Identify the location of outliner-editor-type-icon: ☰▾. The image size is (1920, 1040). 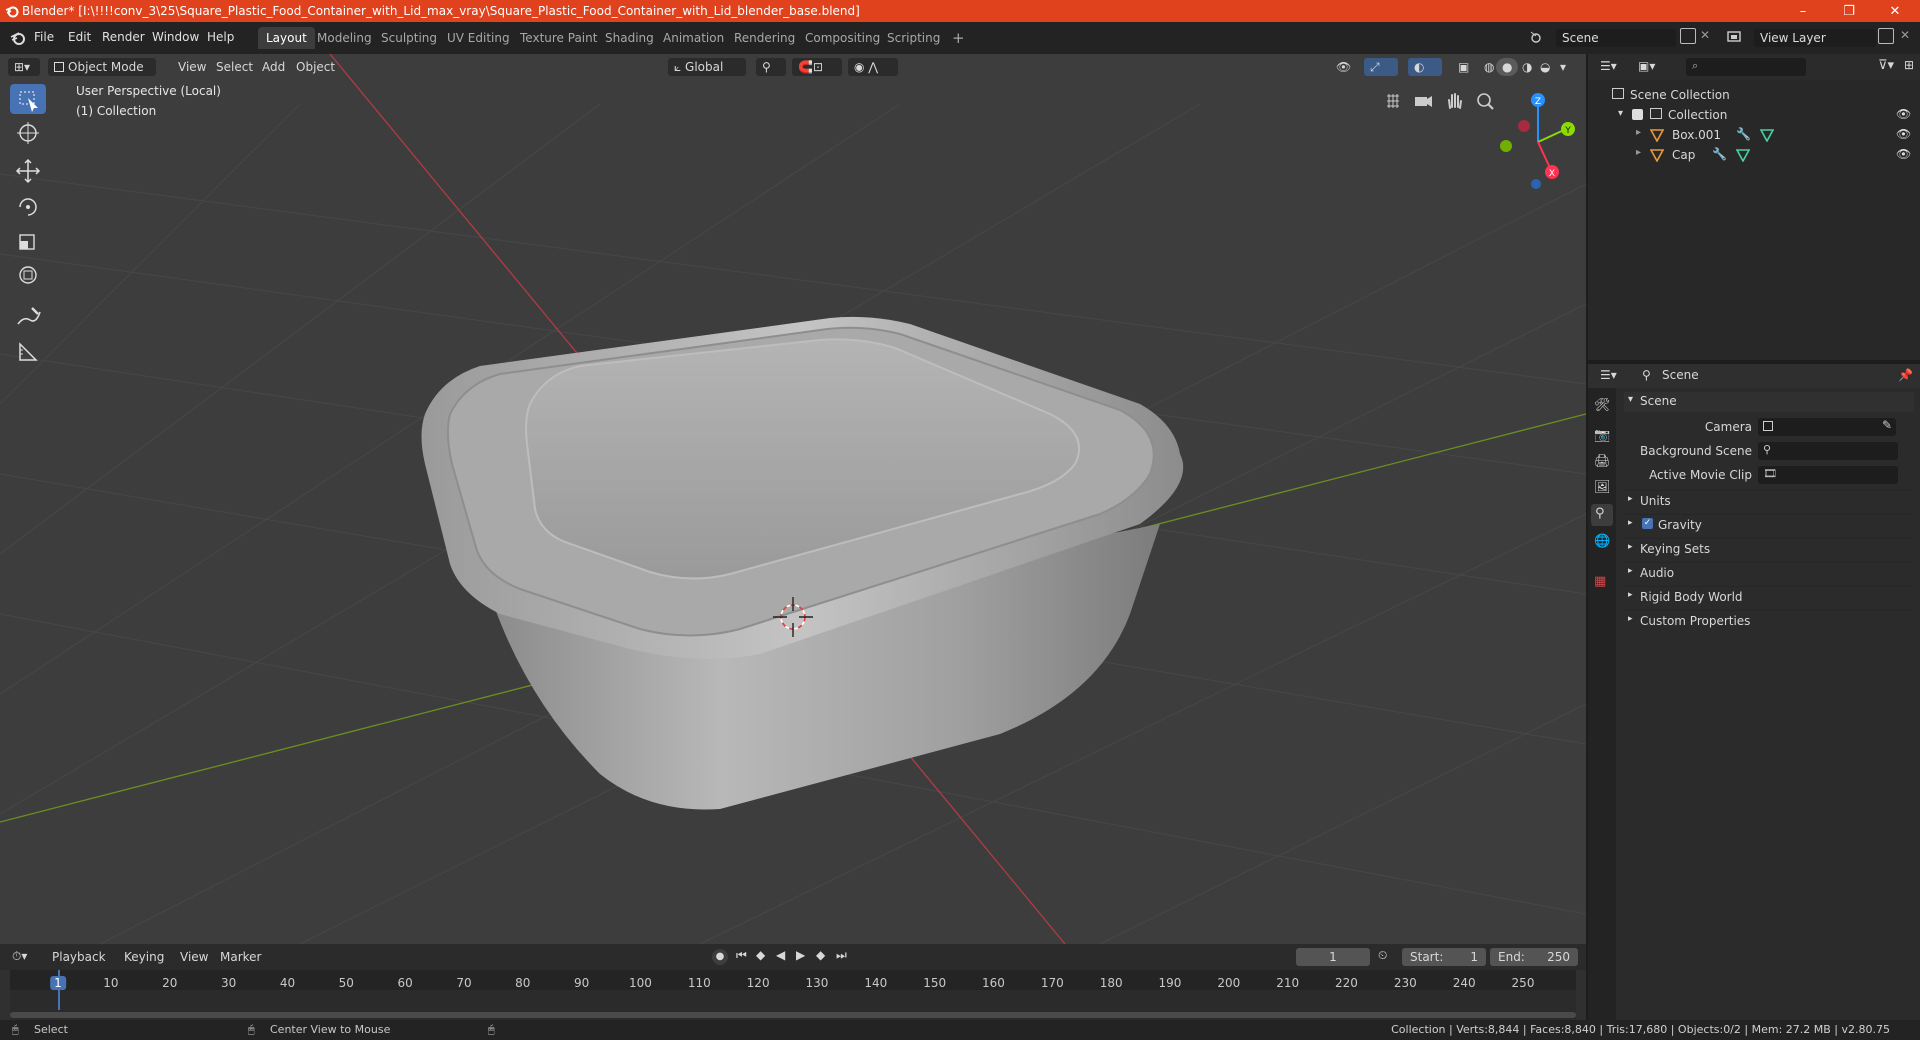
(1608, 66).